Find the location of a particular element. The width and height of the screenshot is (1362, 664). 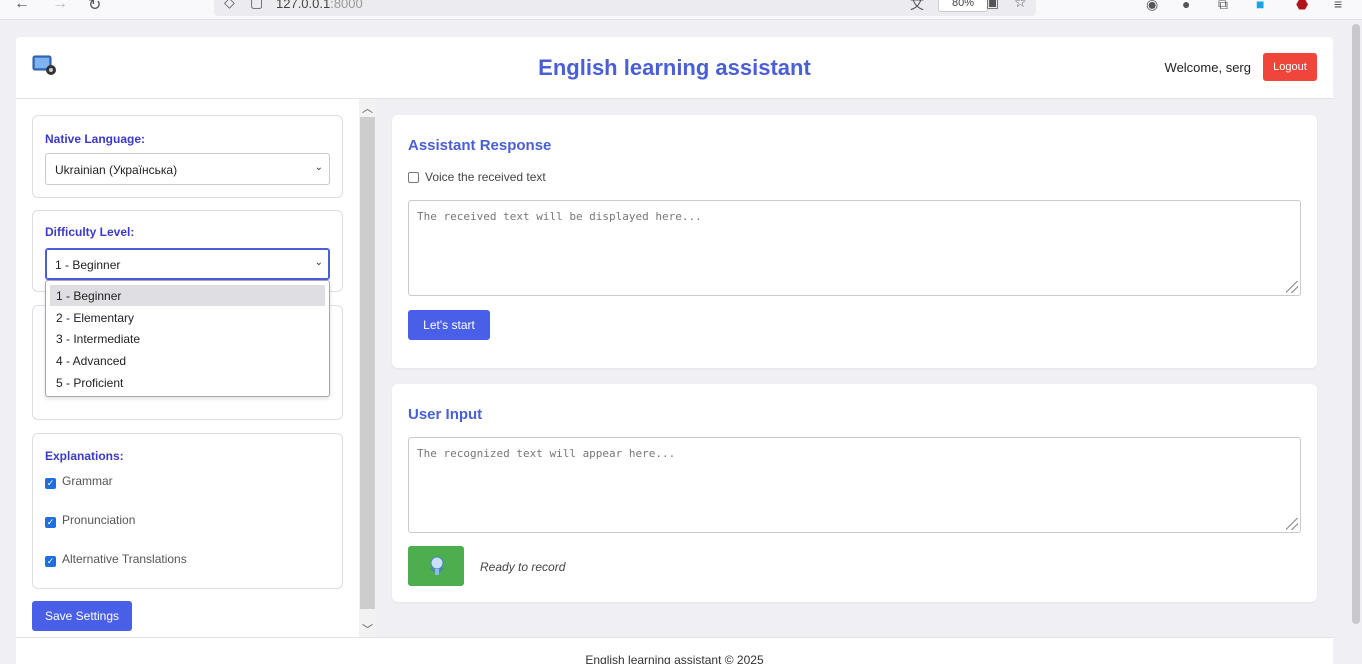

voice-checkbox is located at coordinates (413, 177).